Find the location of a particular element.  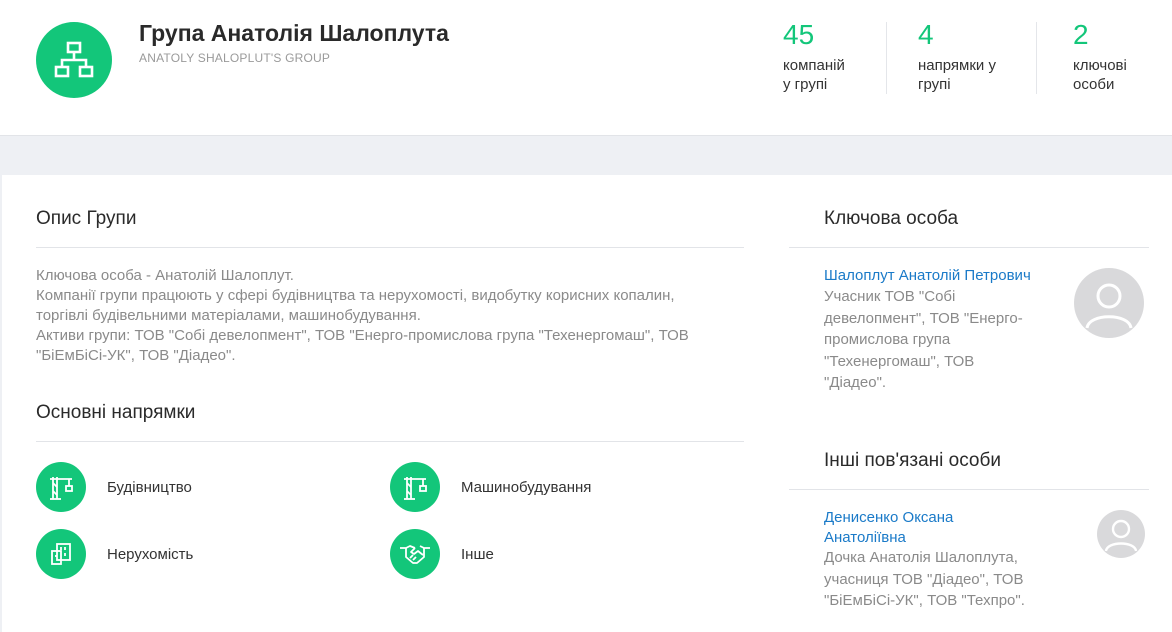

stat-label-line: у групі is located at coordinates (805, 84).